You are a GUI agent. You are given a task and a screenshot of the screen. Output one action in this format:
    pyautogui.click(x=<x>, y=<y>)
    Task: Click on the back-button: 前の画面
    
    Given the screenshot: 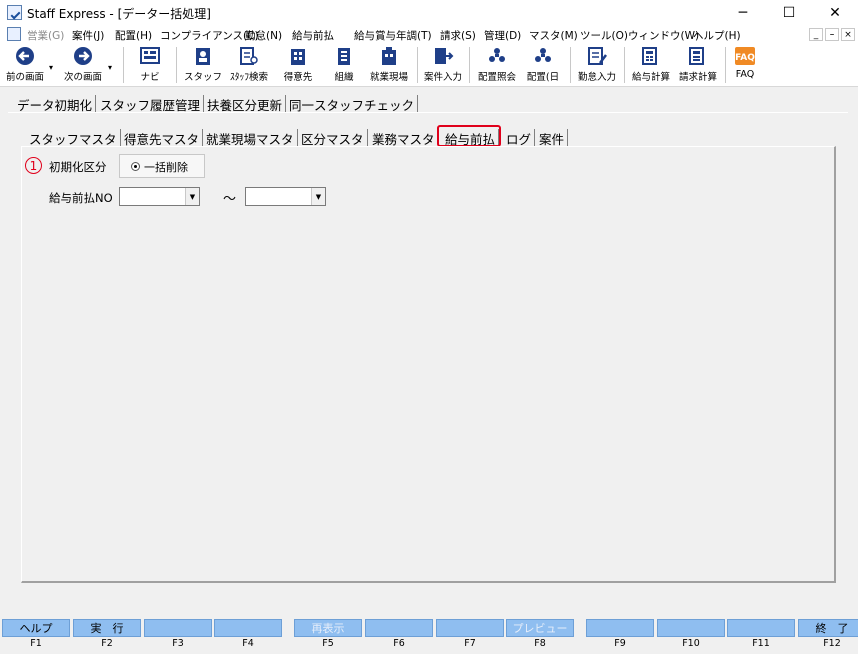 What is the action you would take?
    pyautogui.click(x=25, y=65)
    